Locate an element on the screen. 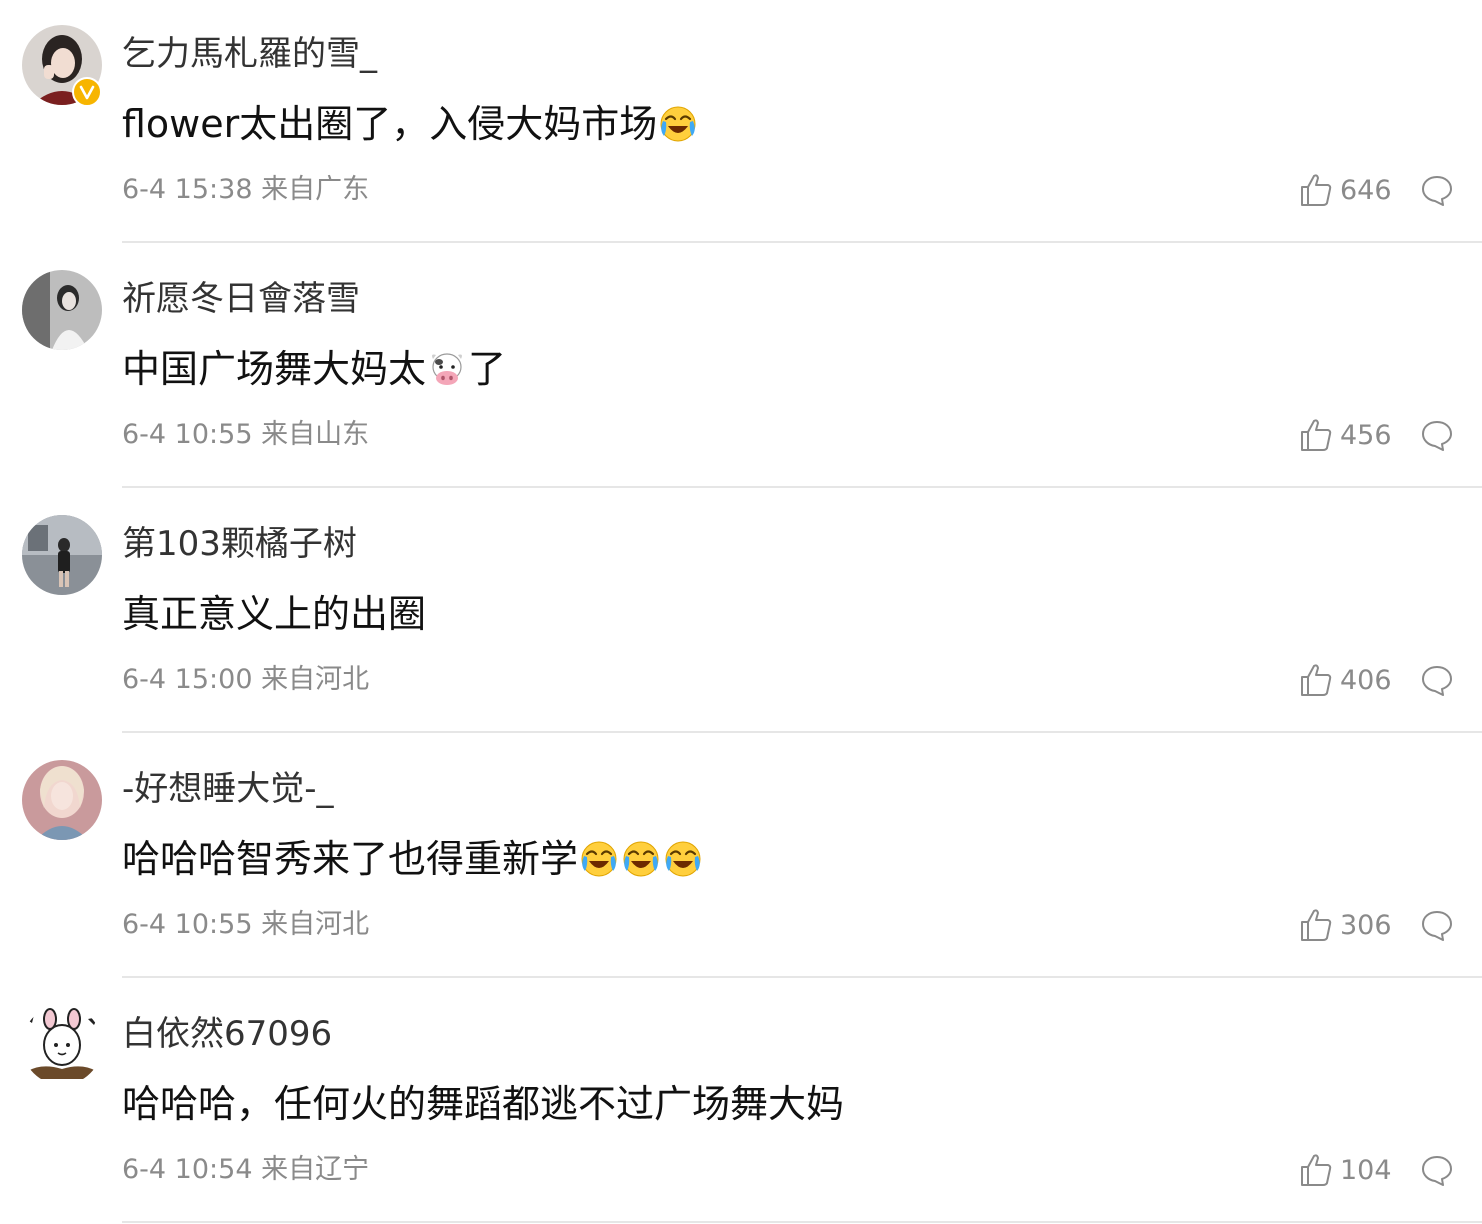 This screenshot has height=1224, width=1482. username: 第103颗橘子树 is located at coordinates (239, 544).